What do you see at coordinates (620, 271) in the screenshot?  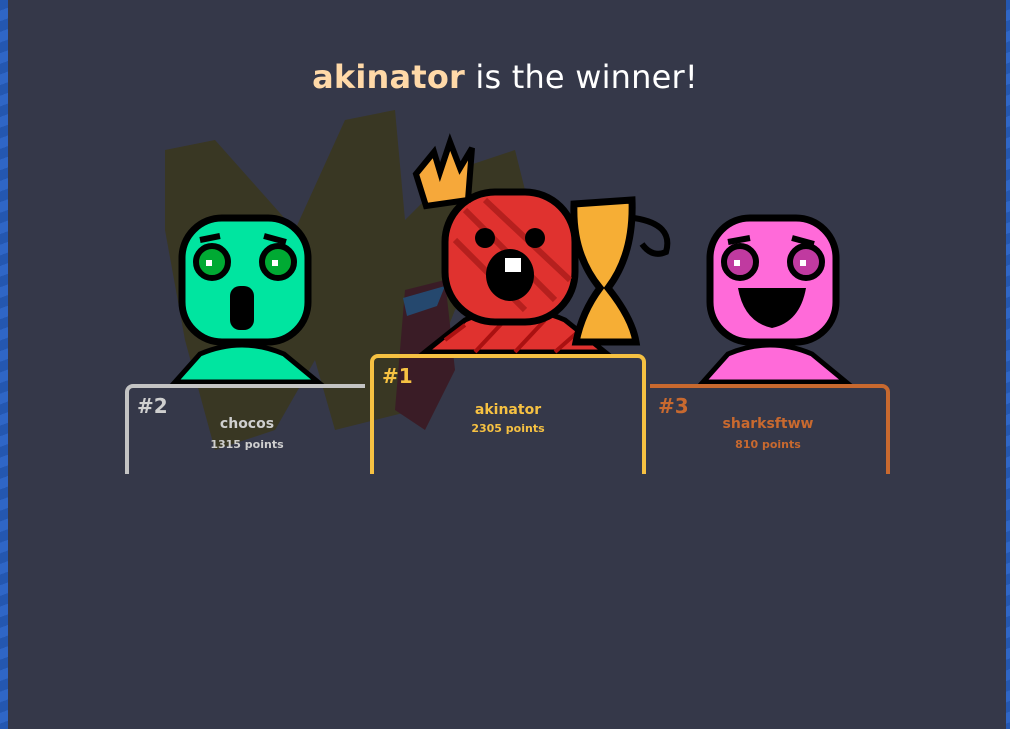 I see `trophy-icon` at bounding box center [620, 271].